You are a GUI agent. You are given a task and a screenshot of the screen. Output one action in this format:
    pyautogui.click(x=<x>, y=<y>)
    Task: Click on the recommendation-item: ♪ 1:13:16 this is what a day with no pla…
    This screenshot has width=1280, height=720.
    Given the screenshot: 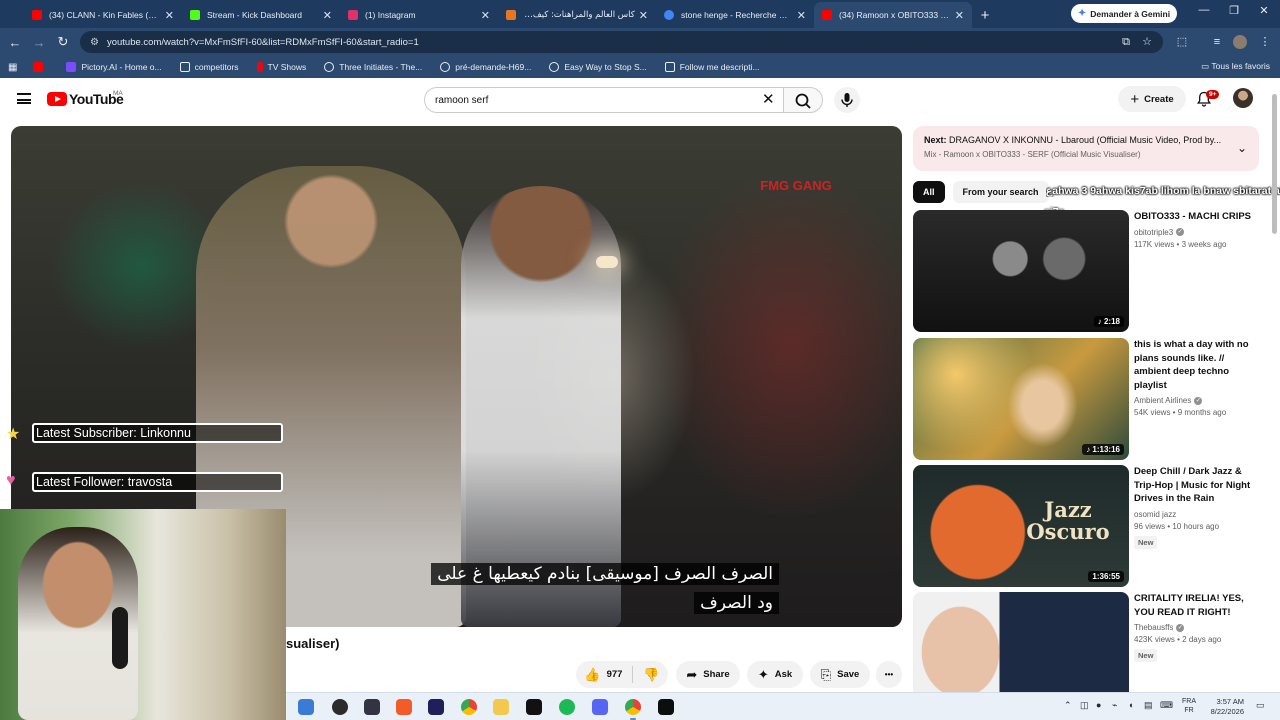 What is the action you would take?
    pyautogui.click(x=1088, y=399)
    